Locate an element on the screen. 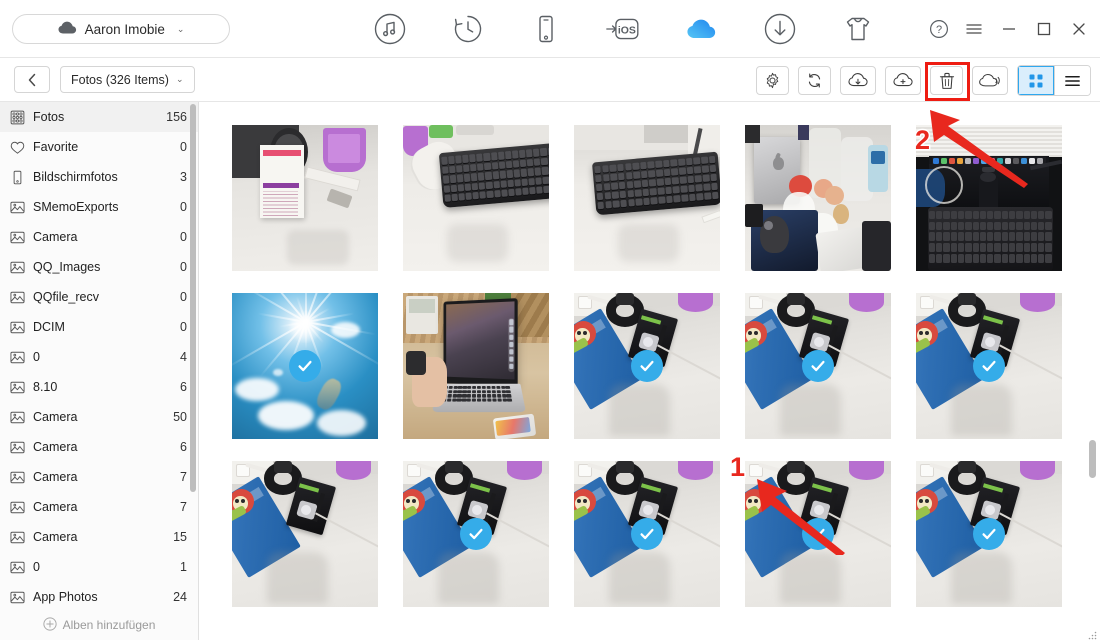  history-tab is located at coordinates (468, 29).